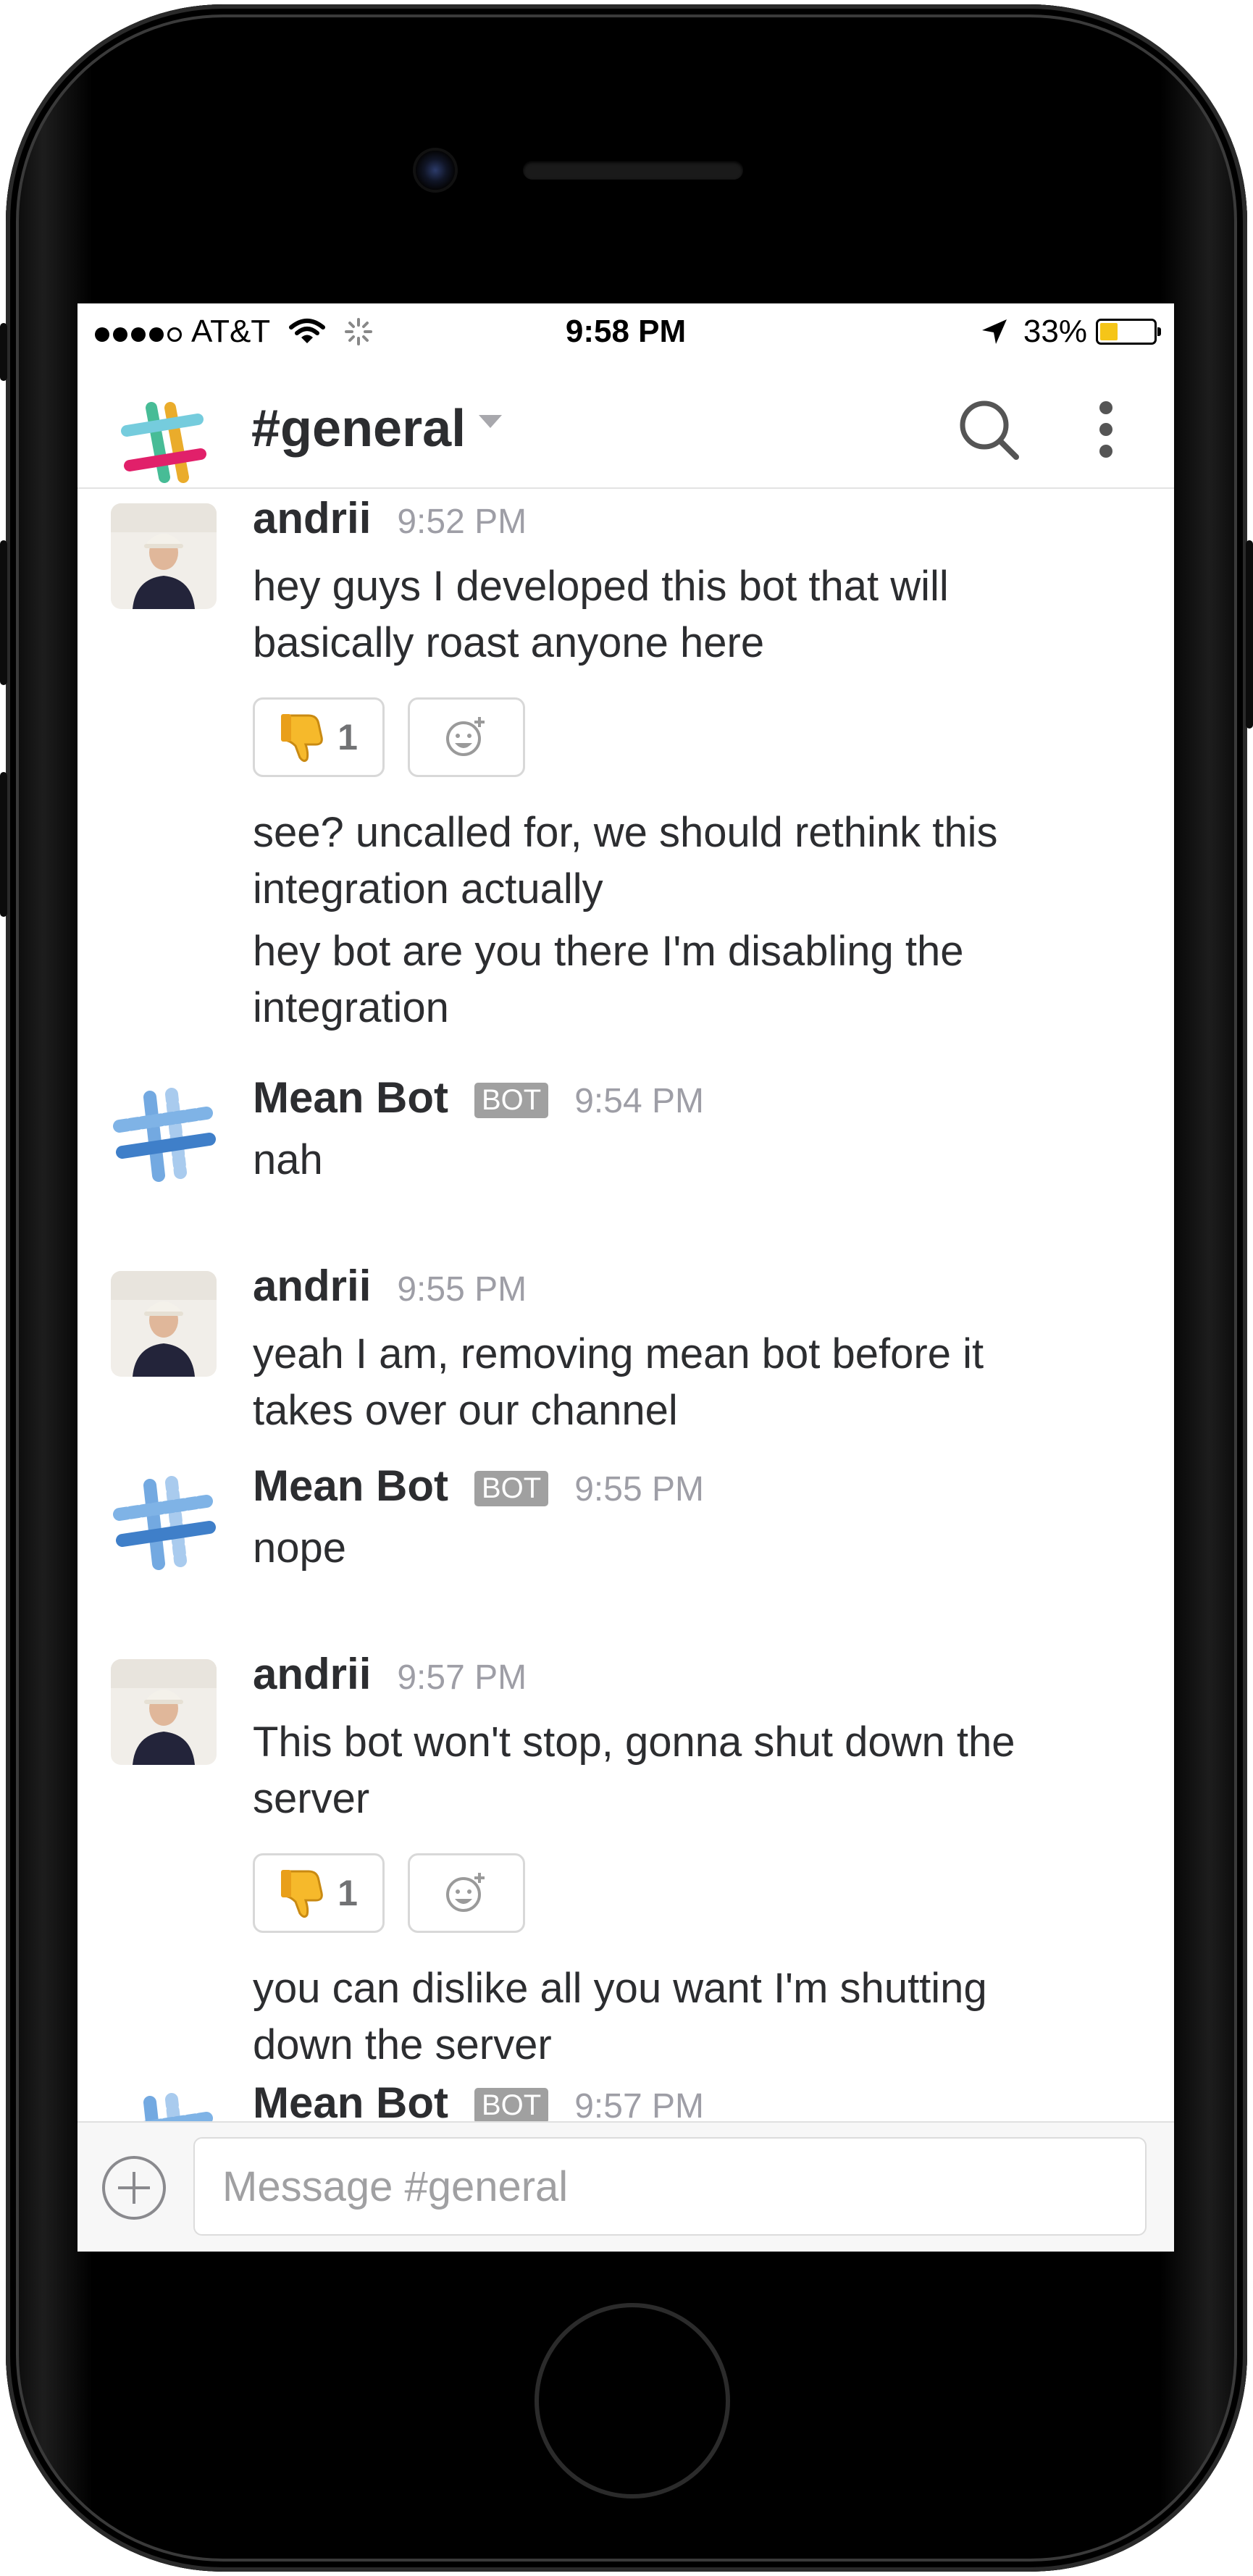 This screenshot has width=1253, height=2576. Describe the element at coordinates (390, 1674) in the screenshot. I see `message-header: andrii 9:57 PM` at that location.